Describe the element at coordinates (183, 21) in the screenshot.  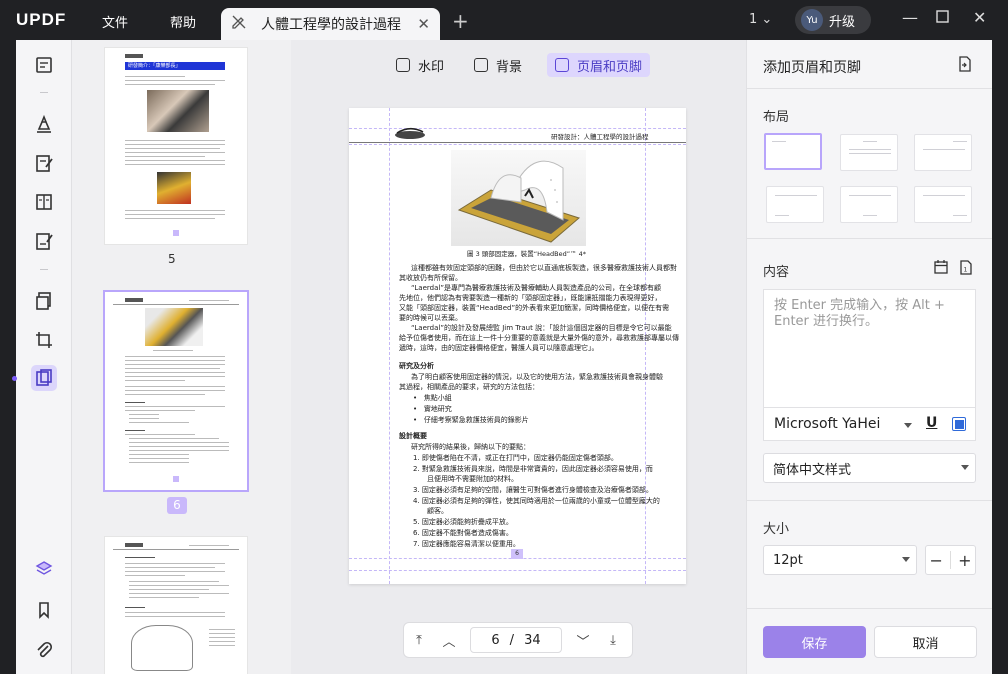
I see `menu-help: 帮助` at that location.